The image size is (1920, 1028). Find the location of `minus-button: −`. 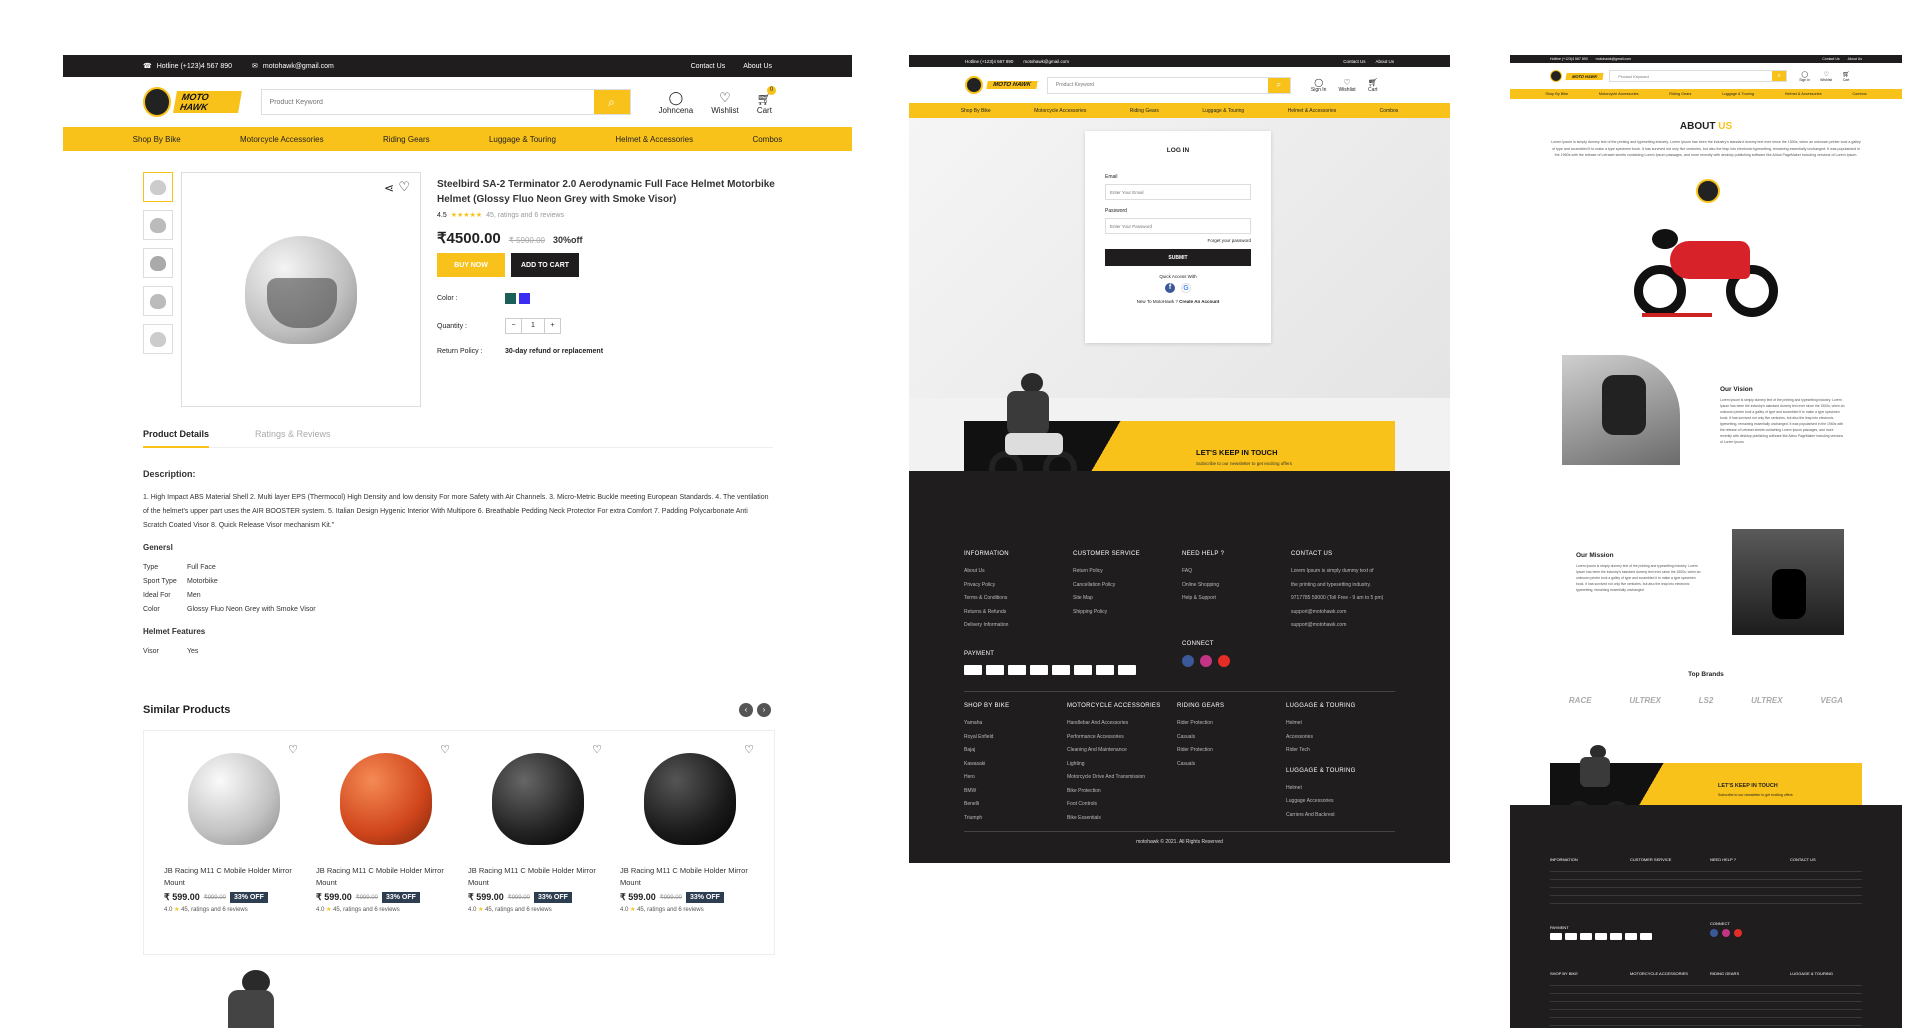

minus-button: − is located at coordinates (514, 326).